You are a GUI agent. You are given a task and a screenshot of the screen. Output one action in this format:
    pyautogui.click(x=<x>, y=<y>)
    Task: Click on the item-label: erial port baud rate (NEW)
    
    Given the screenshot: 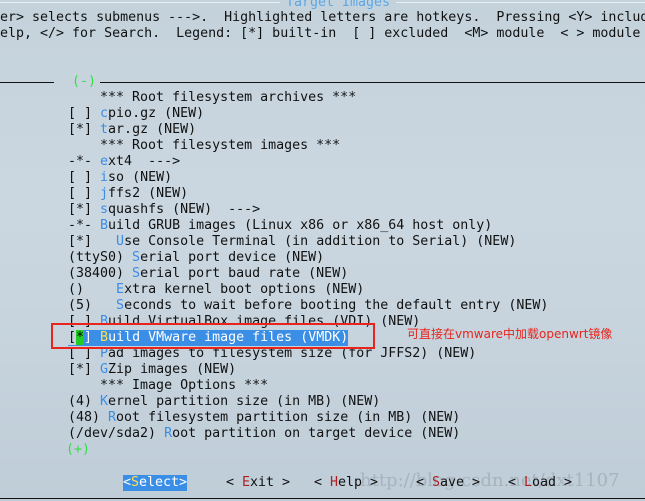 What is the action you would take?
    pyautogui.click(x=244, y=273)
    